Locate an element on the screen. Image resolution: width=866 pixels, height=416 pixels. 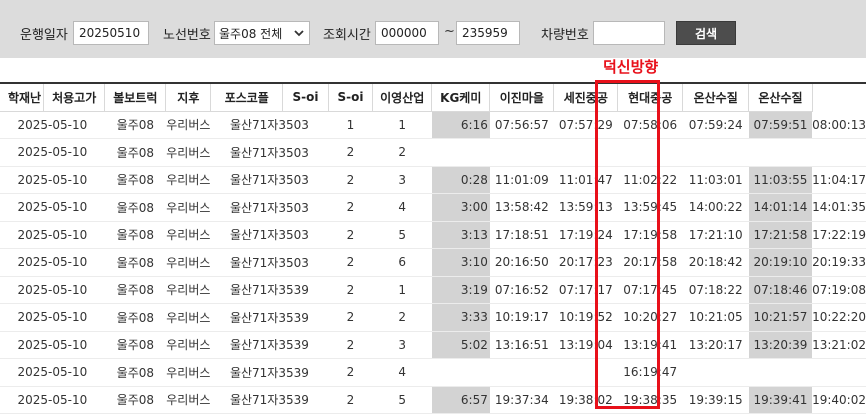
time-cell: 19:37:34 is located at coordinates (521, 400).